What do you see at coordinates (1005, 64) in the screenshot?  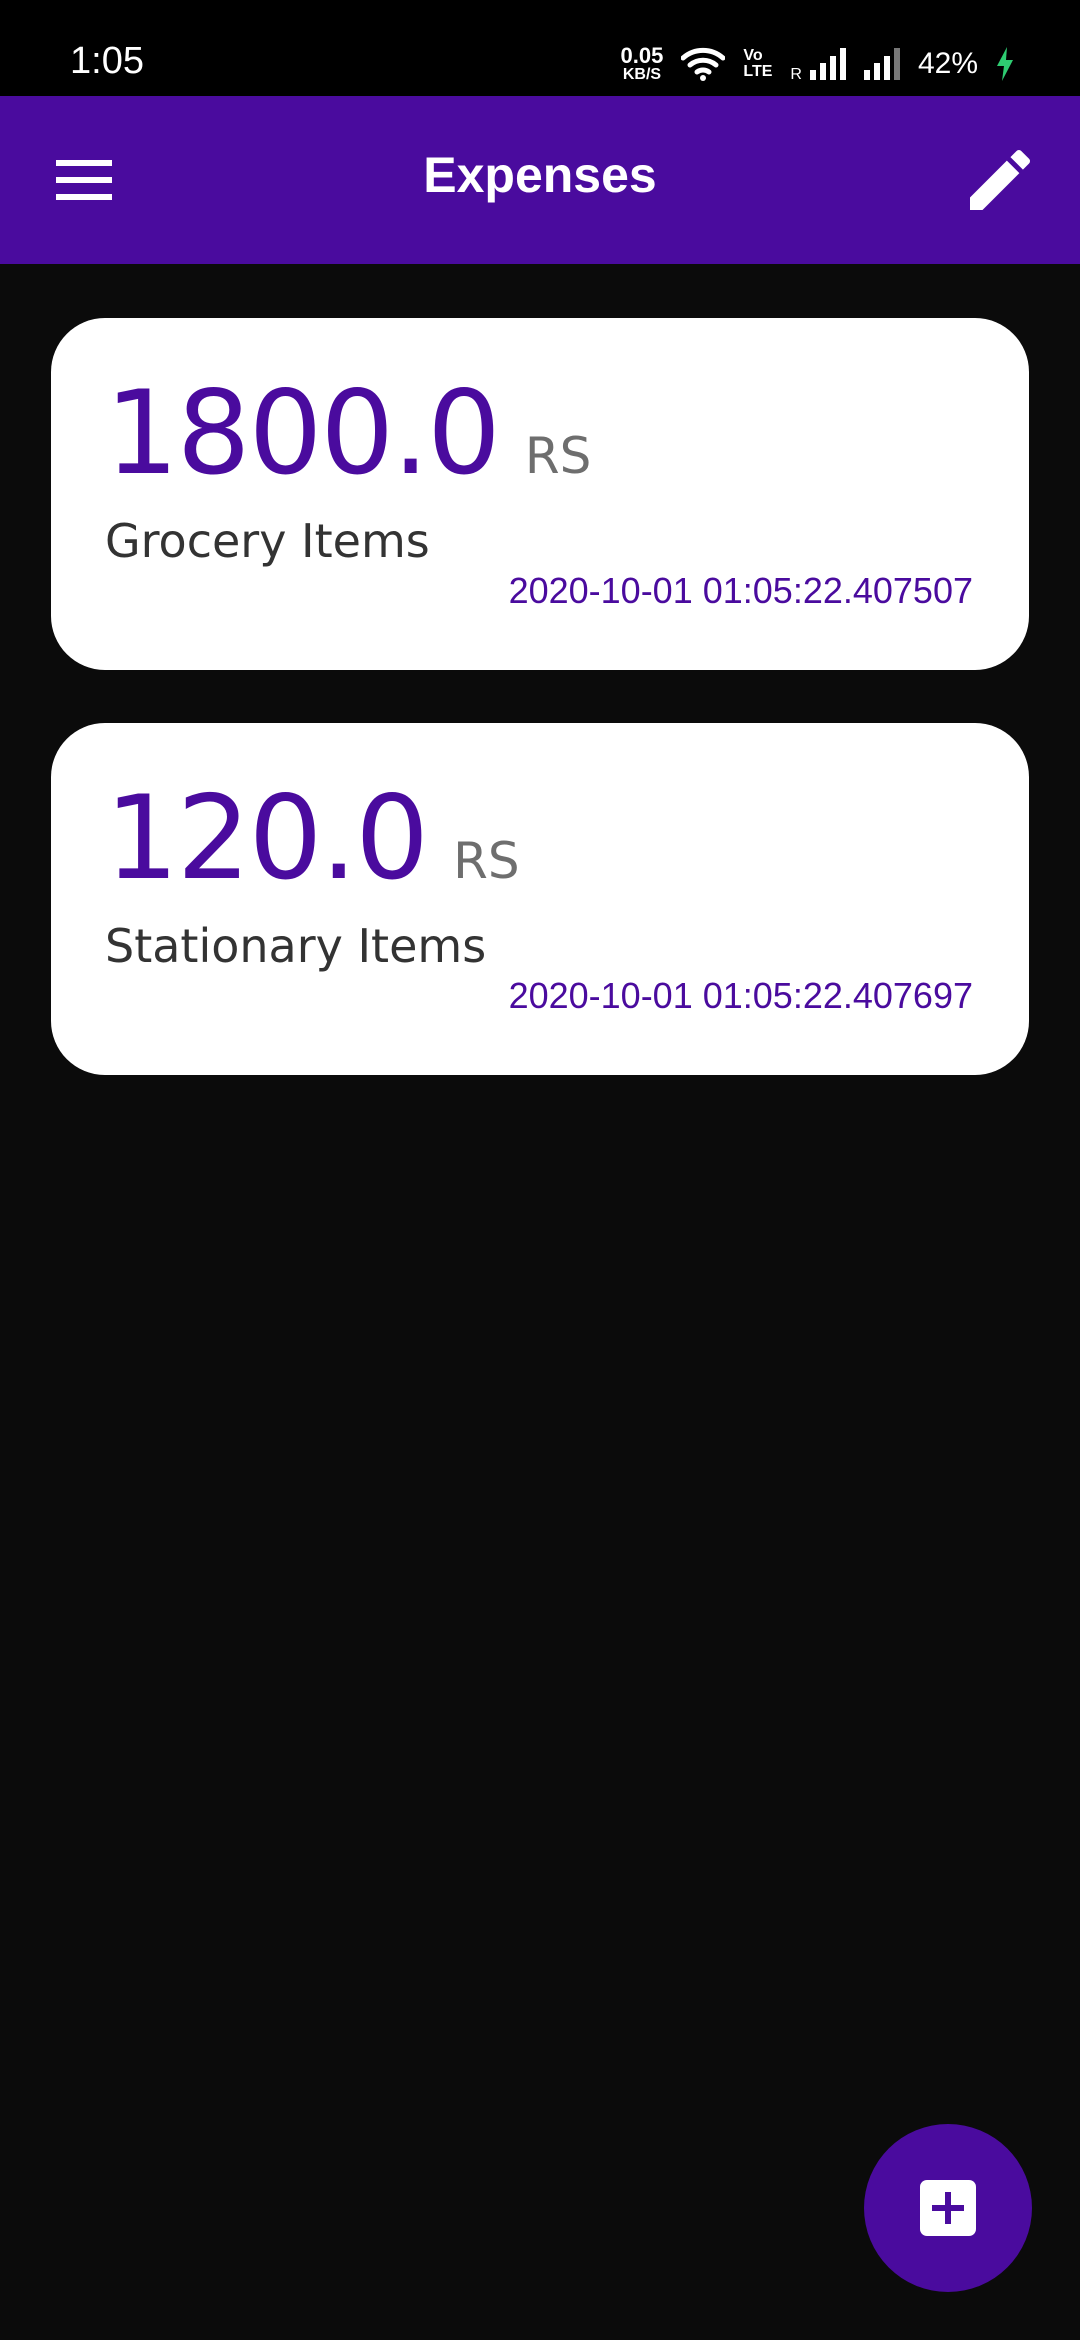 I see `charging-icon` at bounding box center [1005, 64].